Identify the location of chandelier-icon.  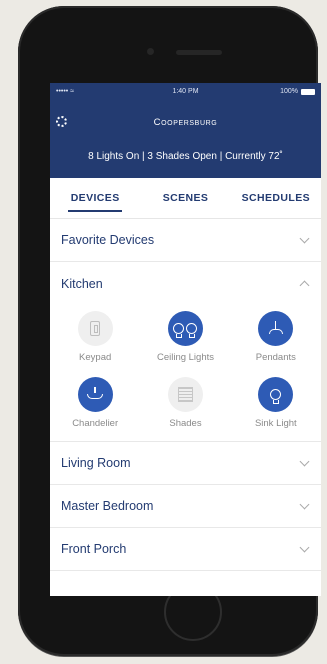
(95, 394).